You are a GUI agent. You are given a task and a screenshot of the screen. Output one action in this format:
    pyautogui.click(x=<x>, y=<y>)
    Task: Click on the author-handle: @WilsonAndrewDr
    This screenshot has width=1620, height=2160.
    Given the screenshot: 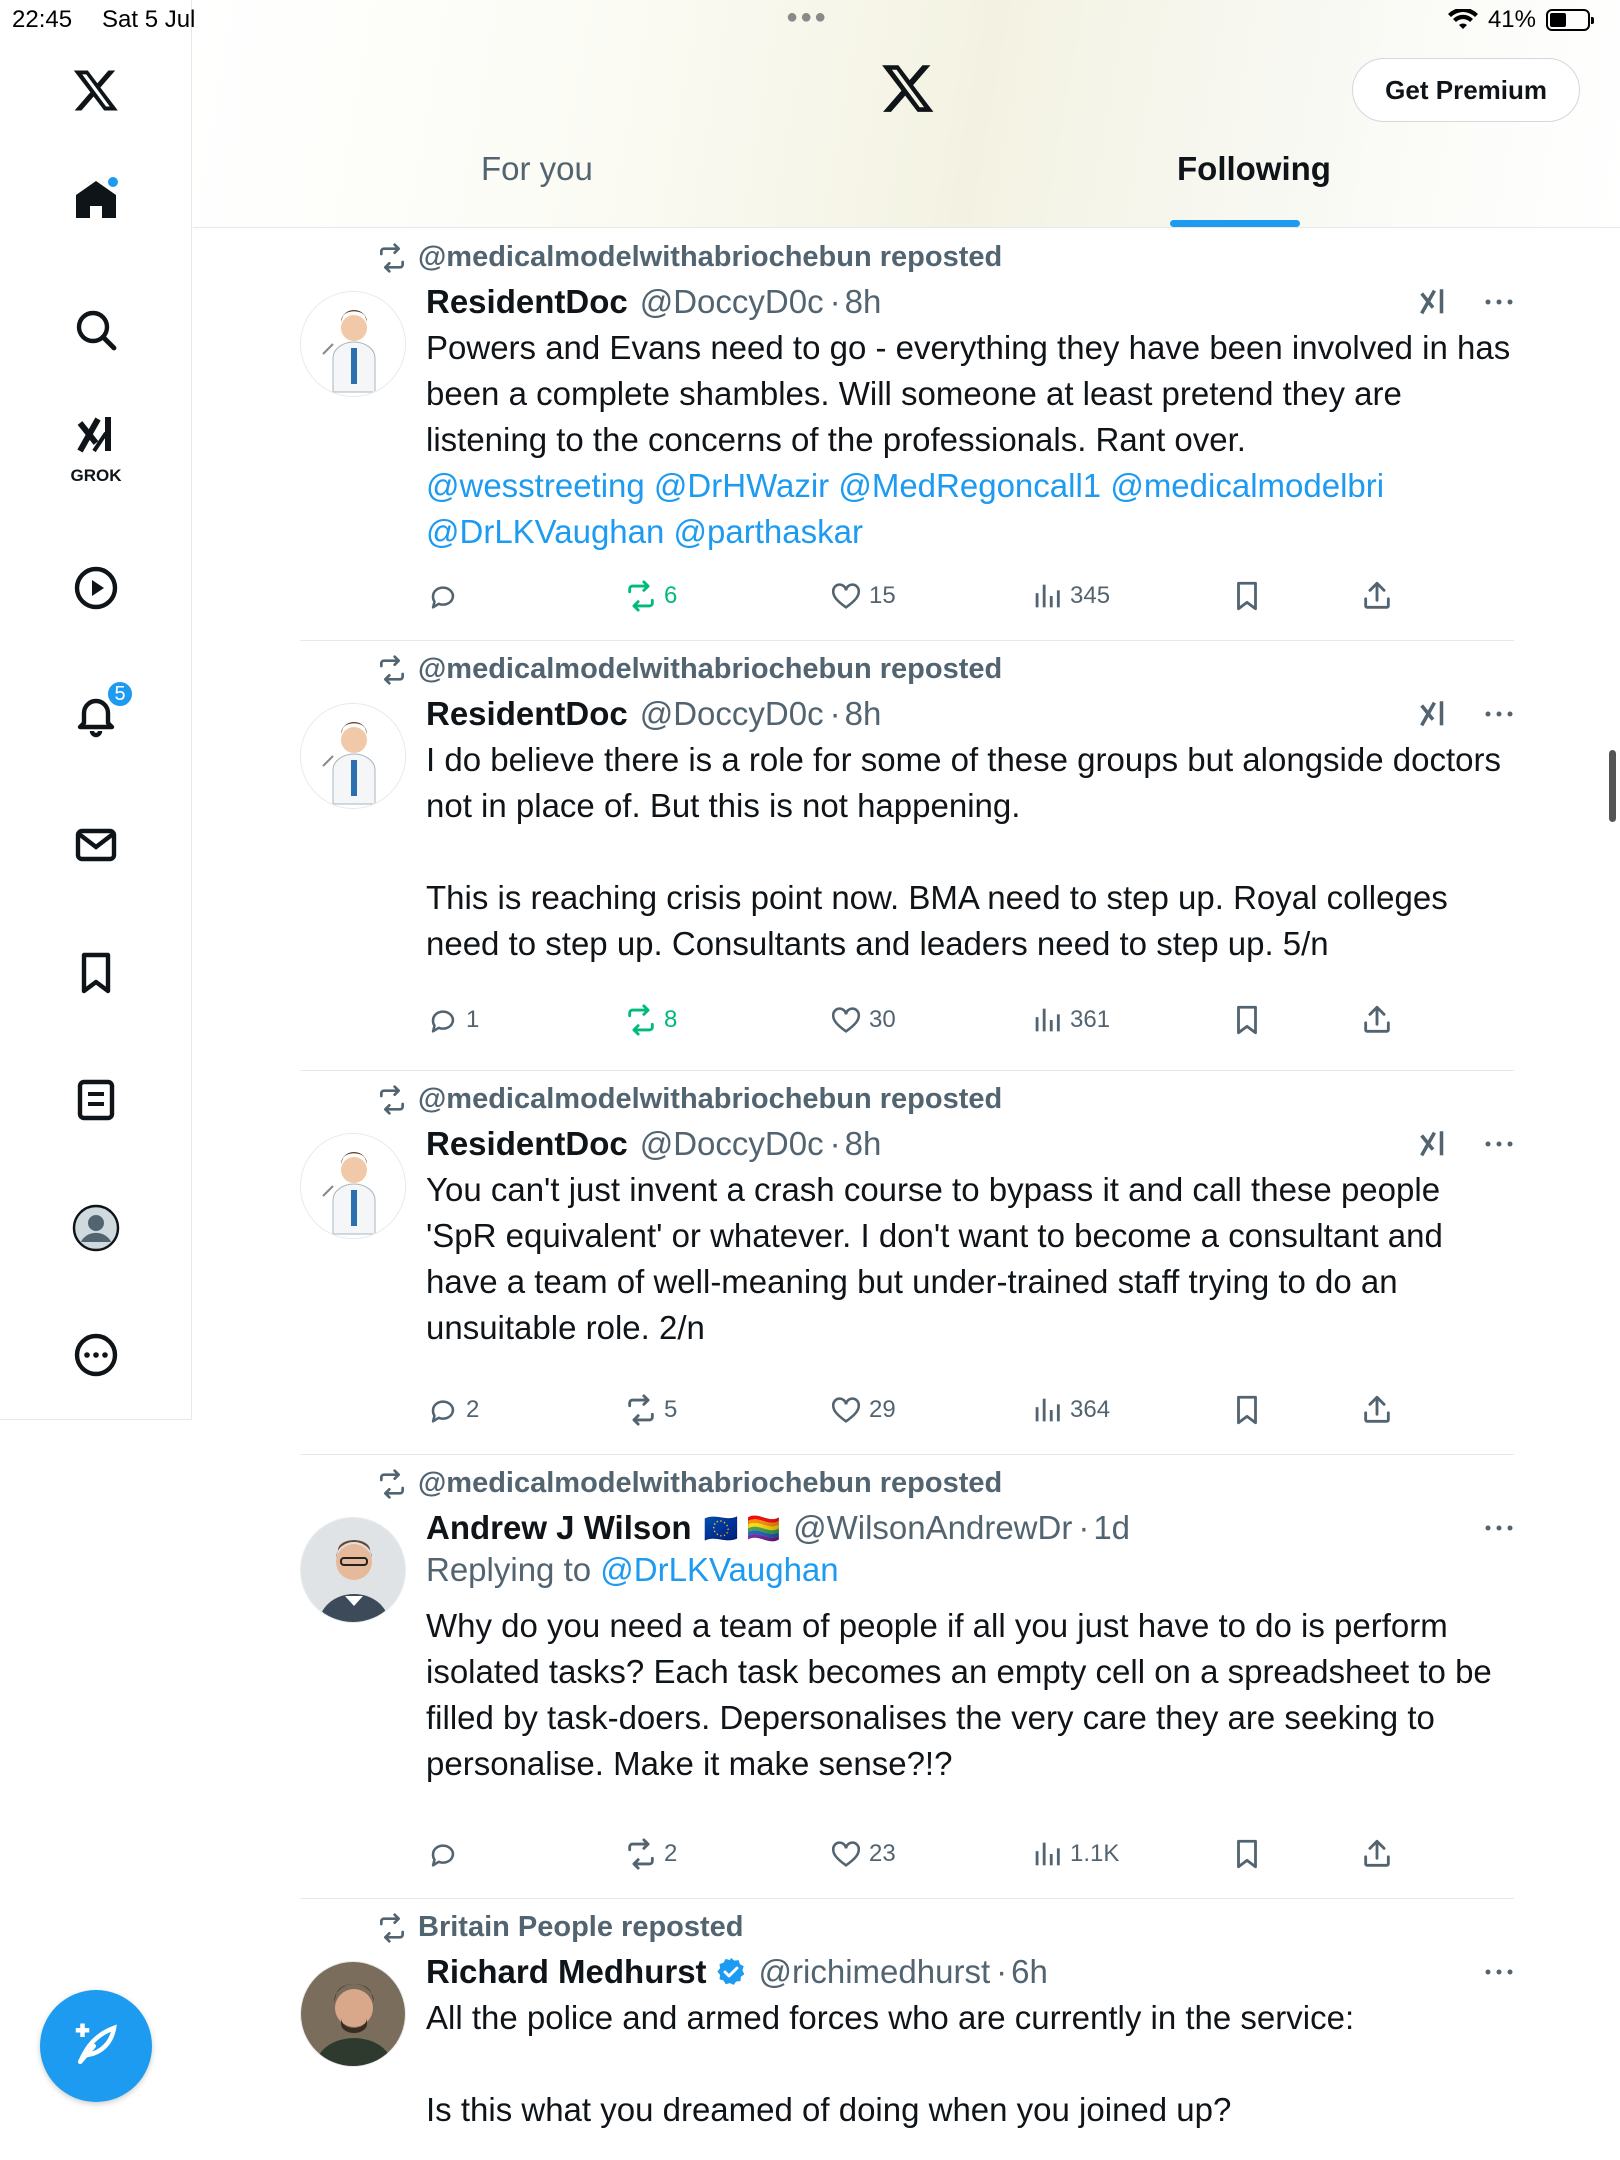 What is the action you would take?
    pyautogui.click(x=932, y=1528)
    